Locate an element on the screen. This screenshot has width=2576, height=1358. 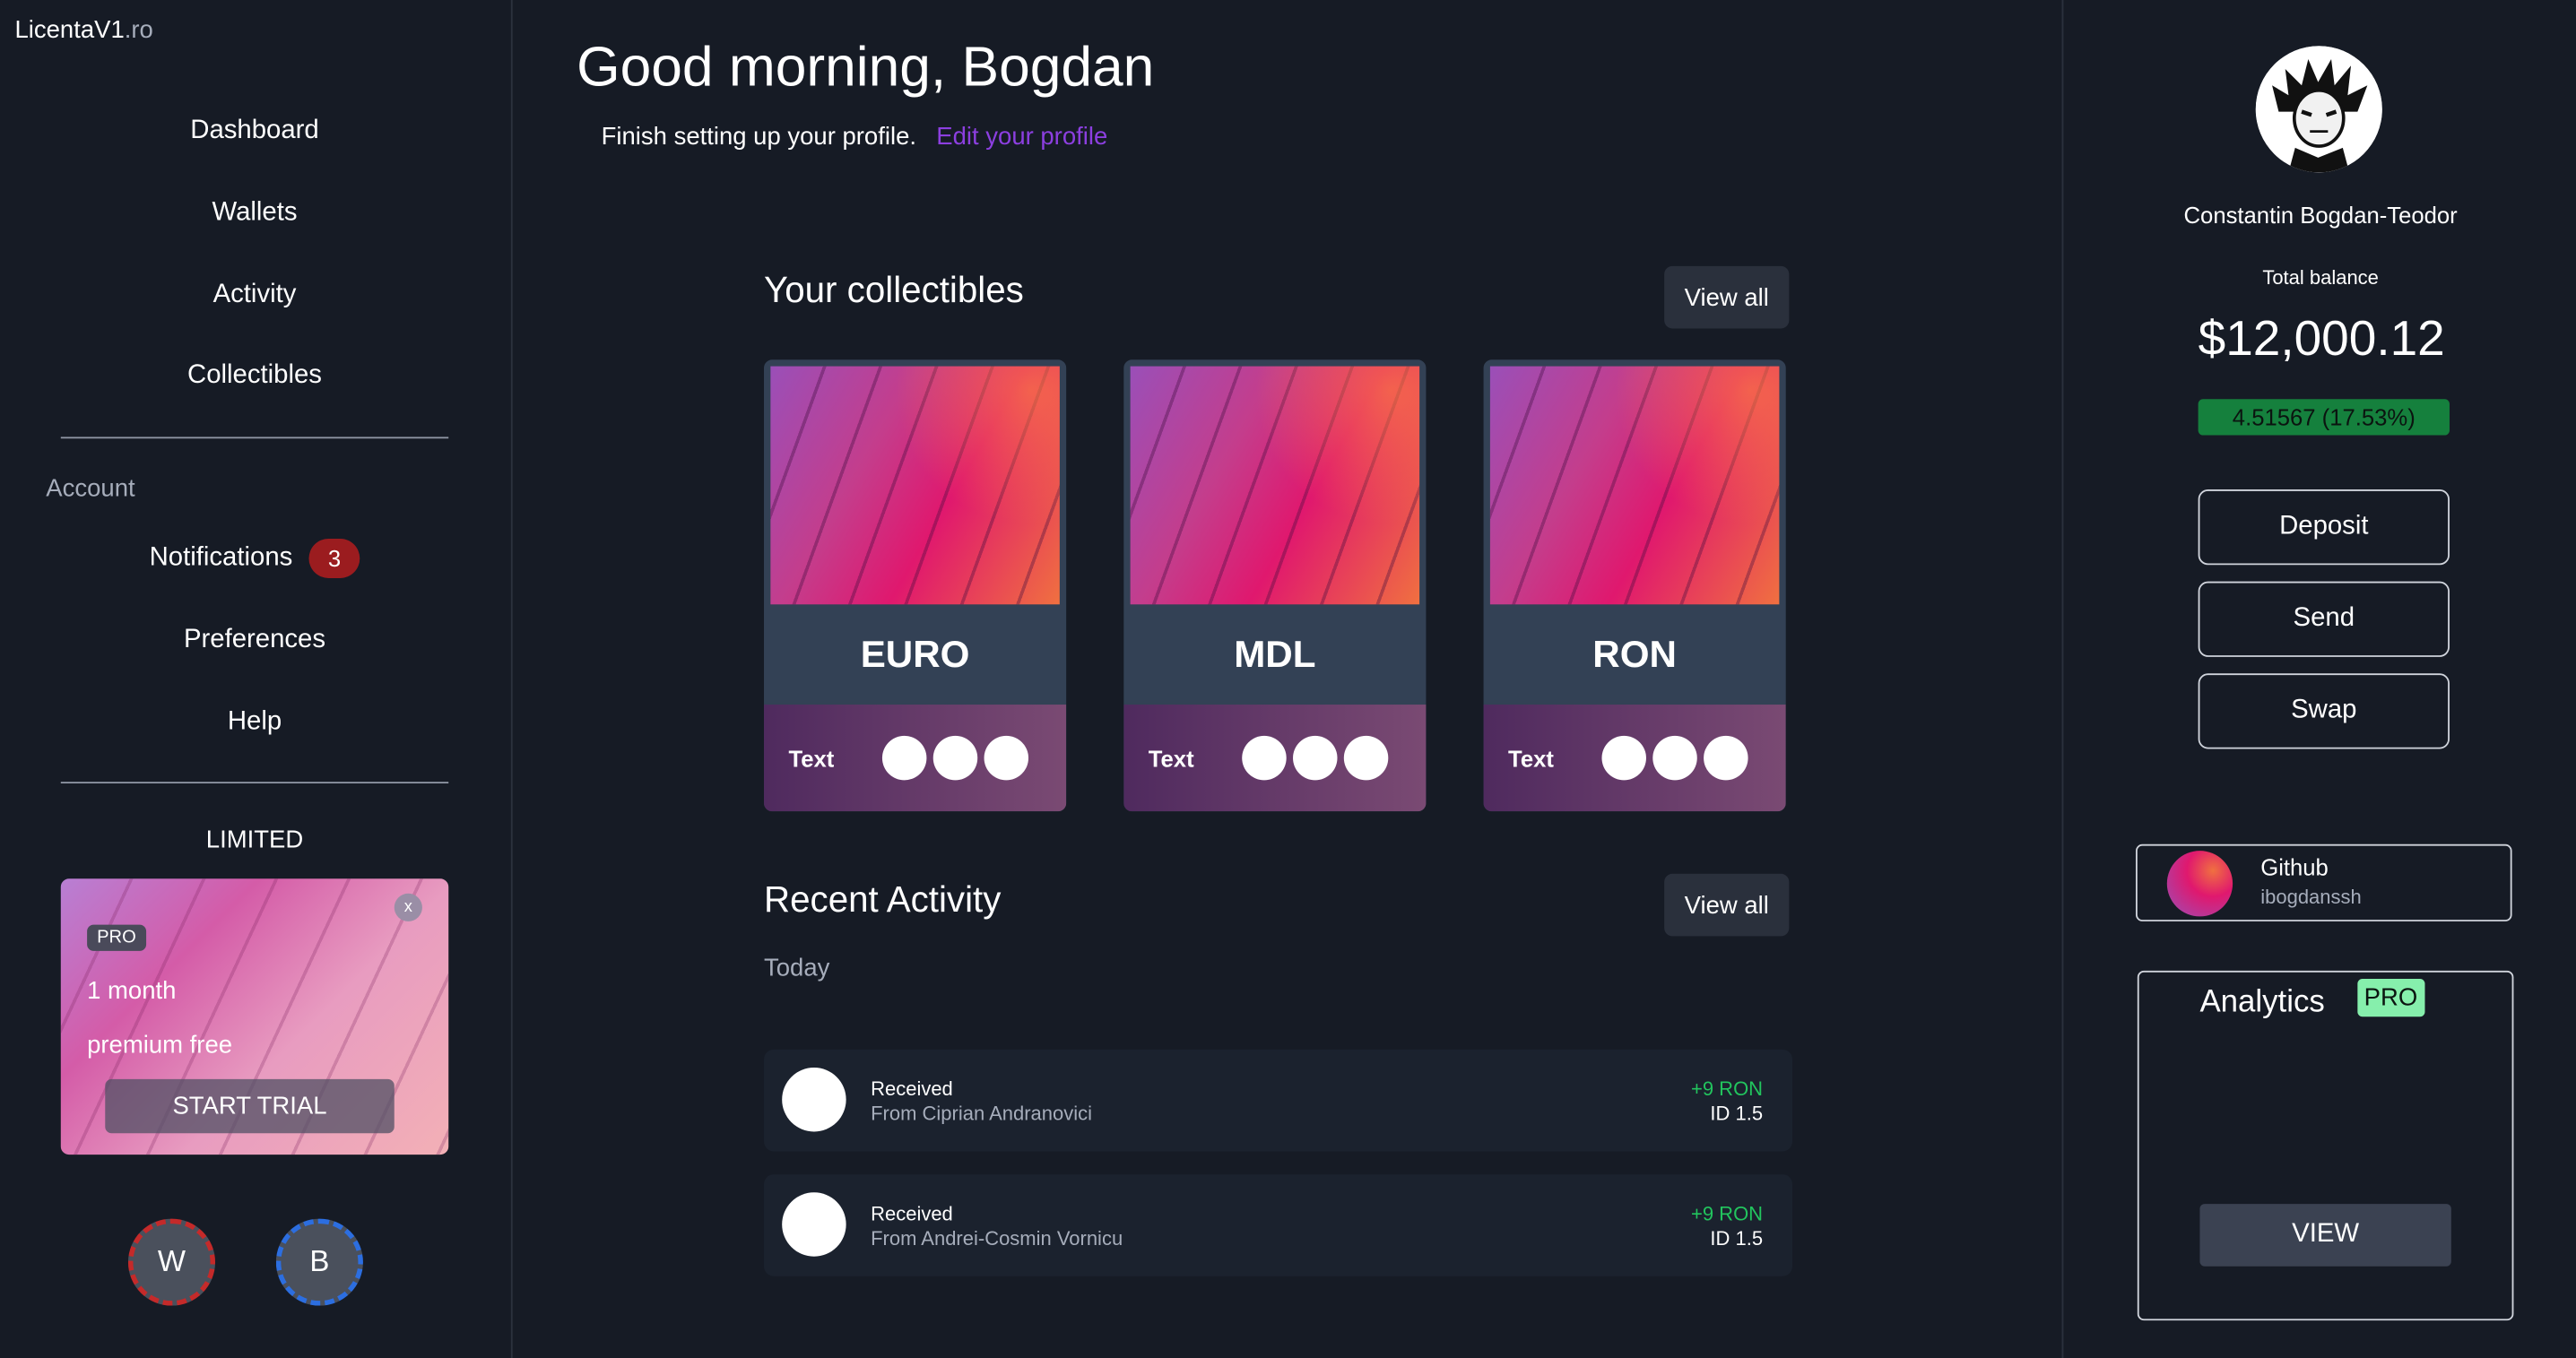
avatar is located at coordinates (2318, 109).